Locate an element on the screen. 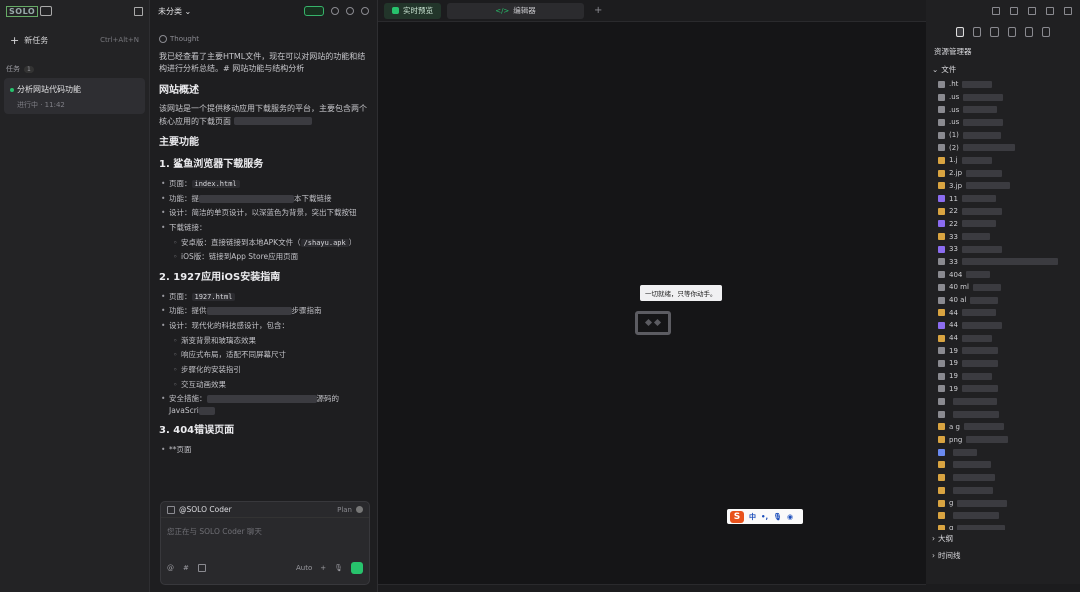 The image size is (1080, 592). file-item: 2.jp is located at coordinates (1003, 173).